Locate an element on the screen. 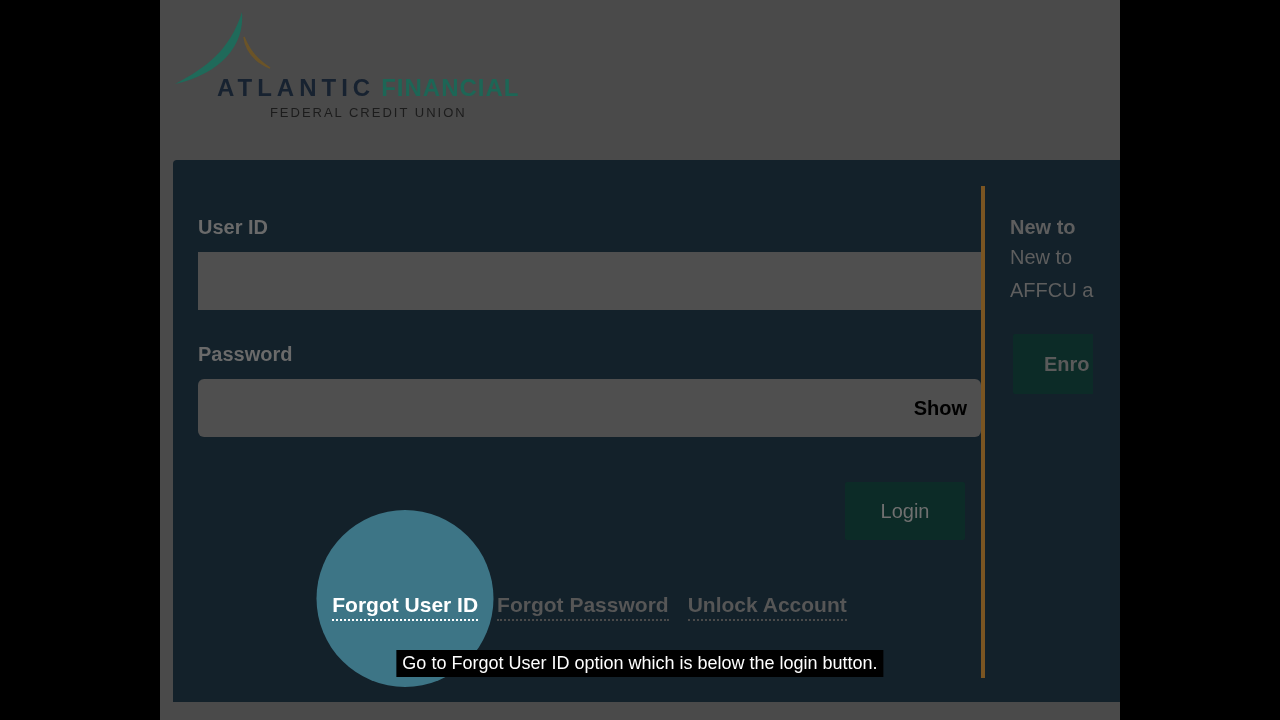  link: Forgot Password is located at coordinates (583, 606).